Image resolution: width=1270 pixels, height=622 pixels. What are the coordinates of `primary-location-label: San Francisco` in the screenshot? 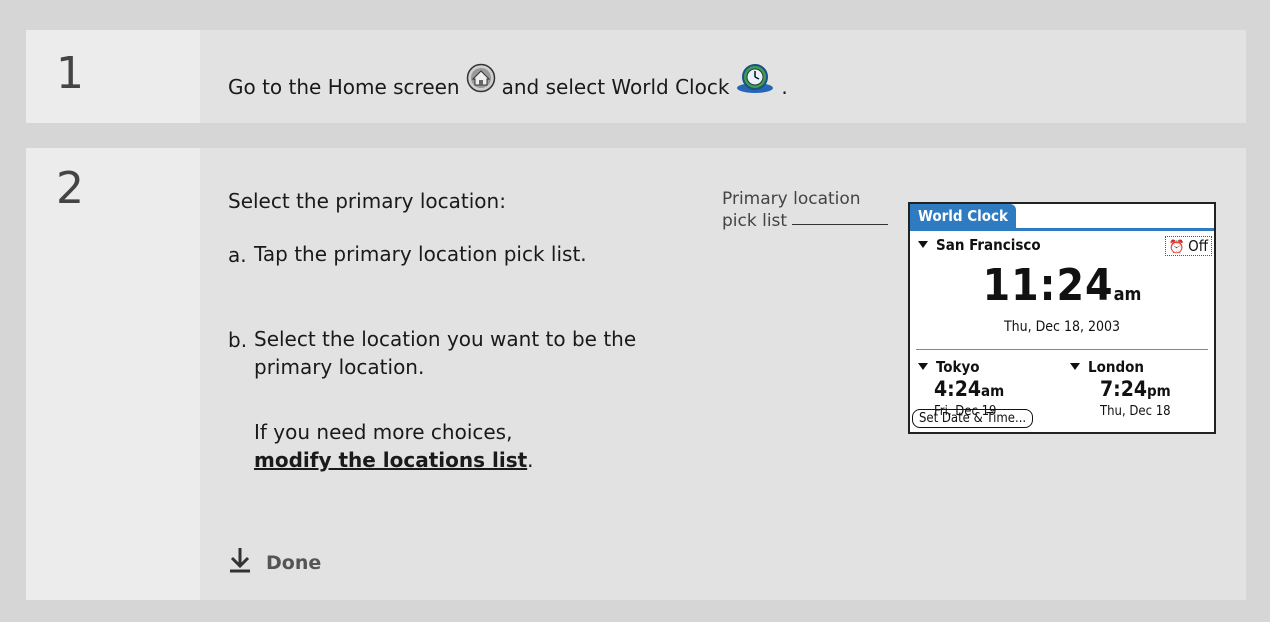 It's located at (988, 245).